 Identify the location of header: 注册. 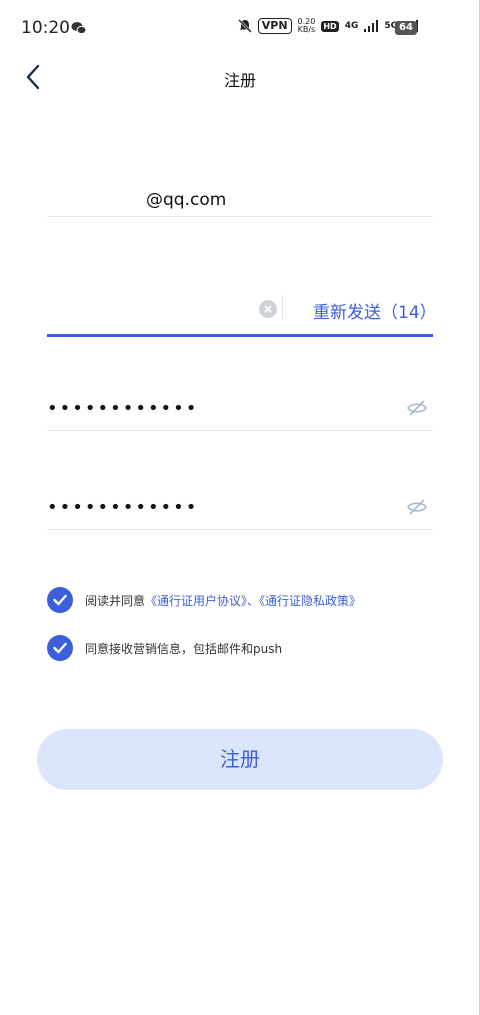
(240, 78).